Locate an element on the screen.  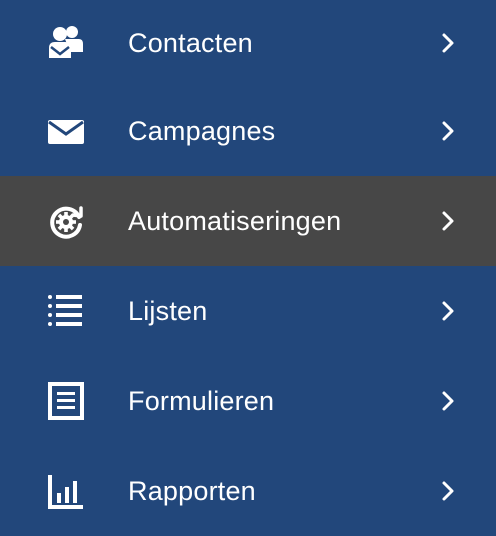
list-icon is located at coordinates (66, 311).